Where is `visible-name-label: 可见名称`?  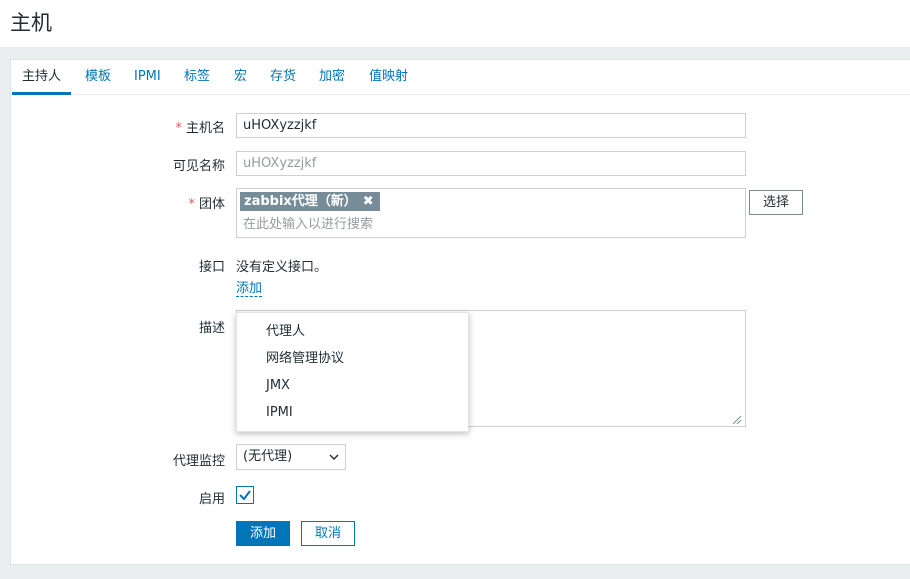
visible-name-label: 可见名称 is located at coordinates (198, 166).